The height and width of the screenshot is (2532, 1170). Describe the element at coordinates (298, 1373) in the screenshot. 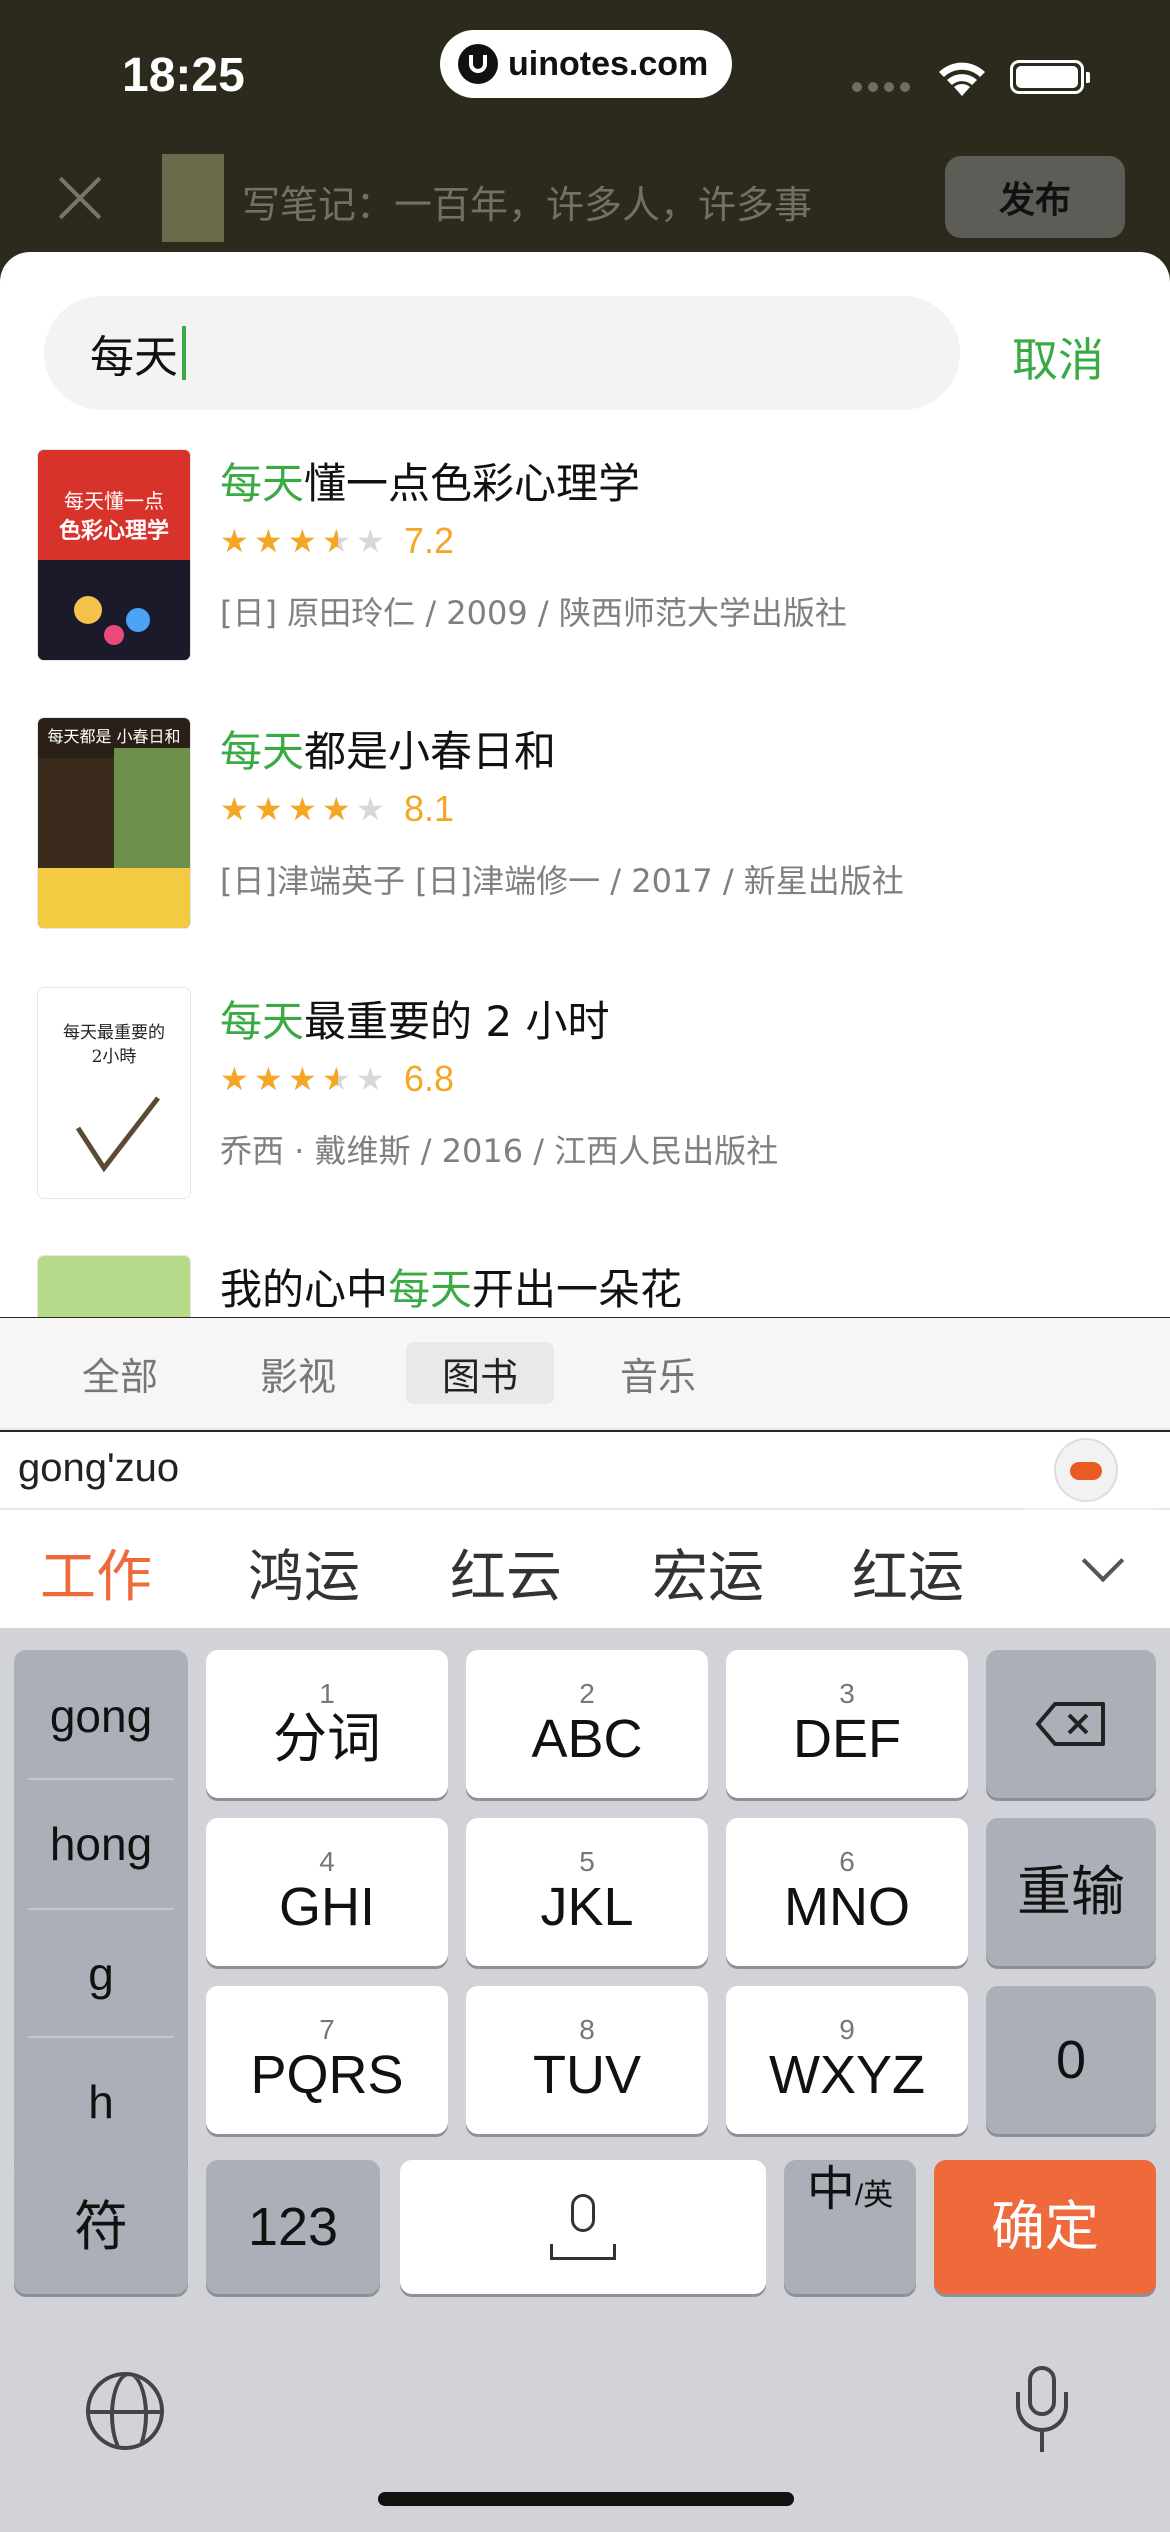

I see `tab-video: 影视` at that location.